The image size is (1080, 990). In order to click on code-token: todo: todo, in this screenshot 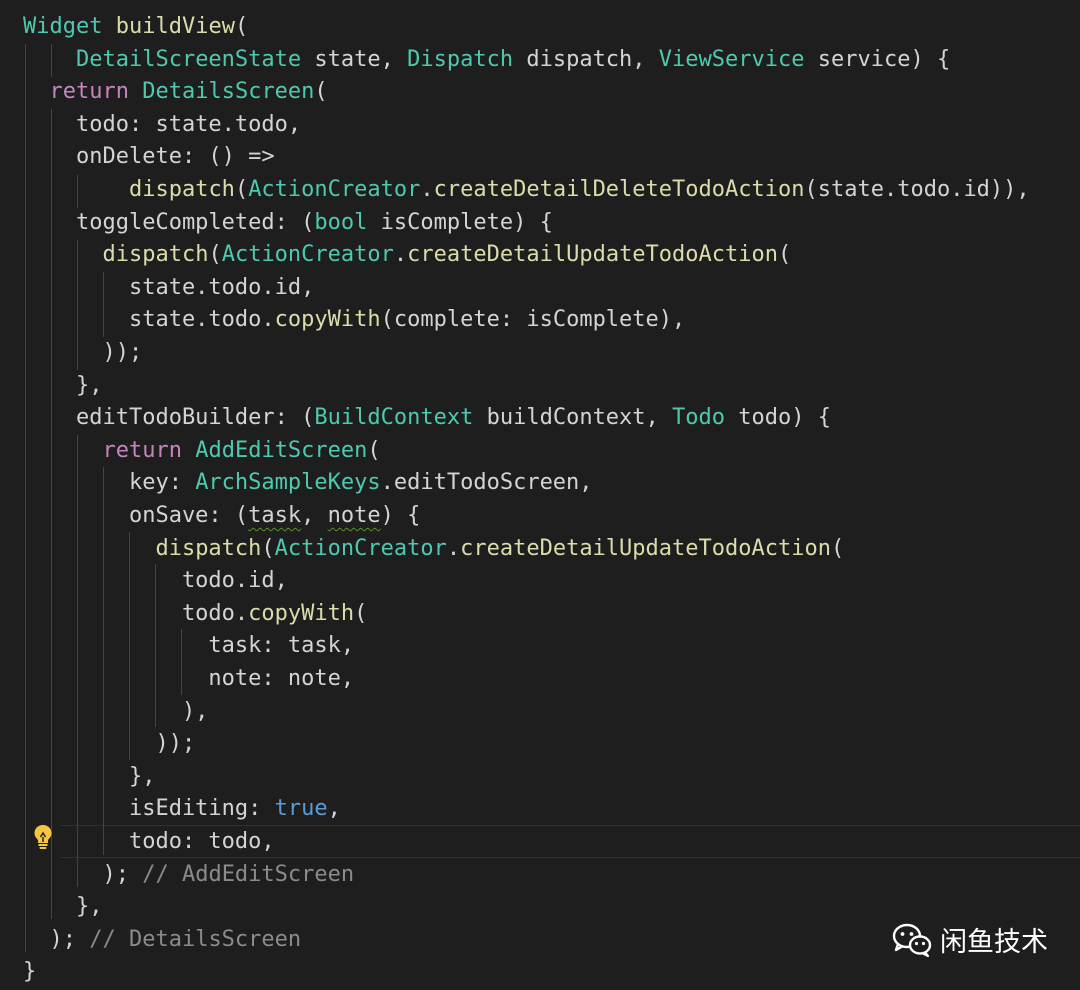, I will do `click(149, 841)`.